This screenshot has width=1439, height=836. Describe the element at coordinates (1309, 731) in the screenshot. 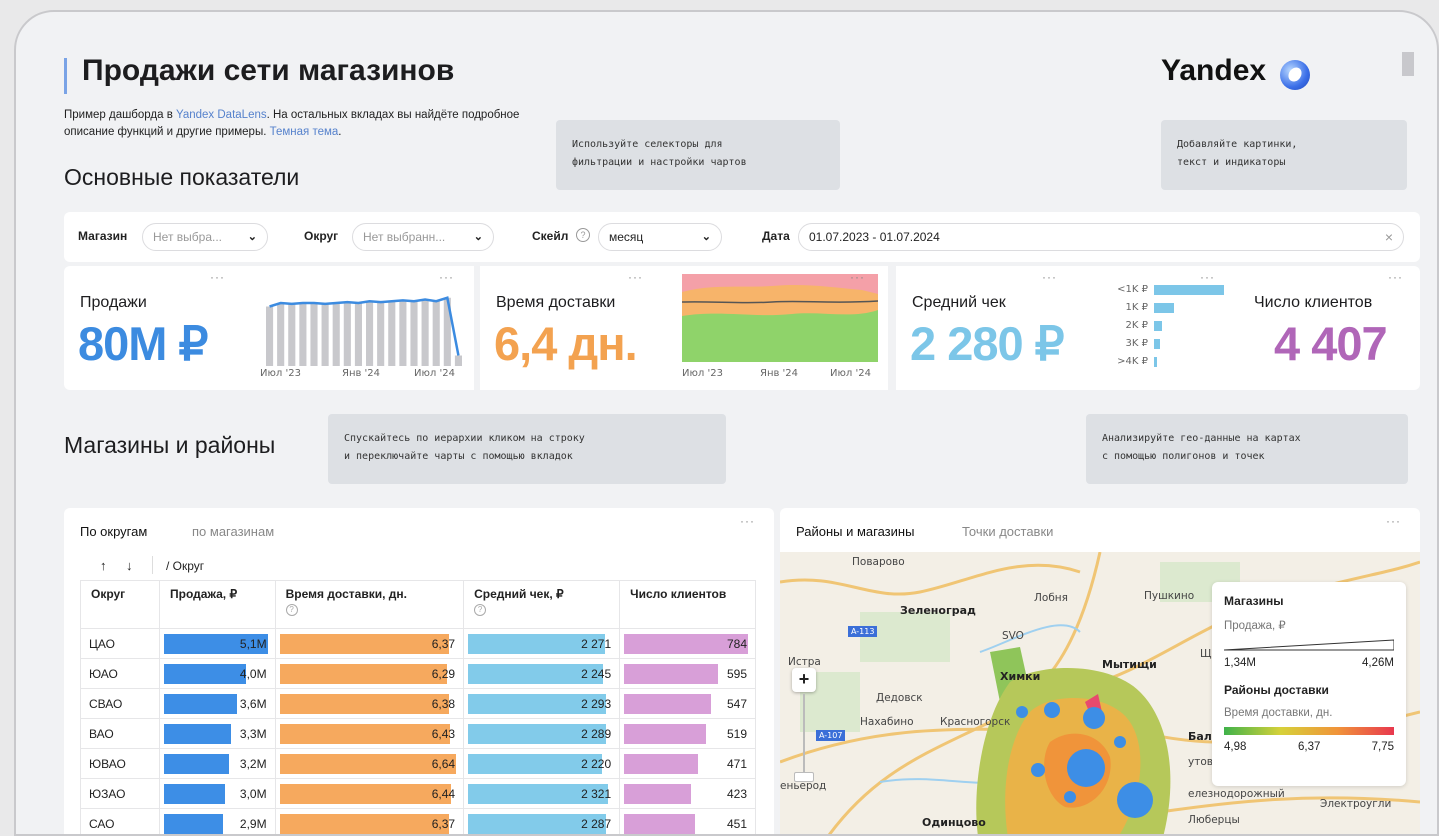

I see `legend-color-scale` at that location.